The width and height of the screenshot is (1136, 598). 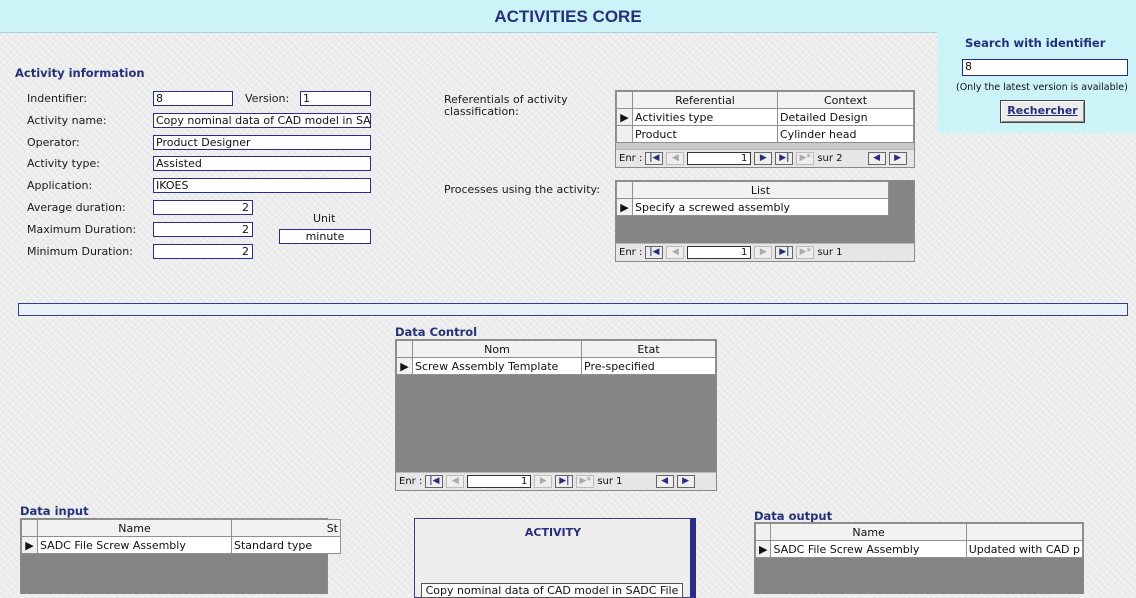 I want to click on record-navigator: Enr : |◀ ◀ 1 ▶ ▶| ▶* sur 1 ◀ ▶, so click(x=556, y=481).